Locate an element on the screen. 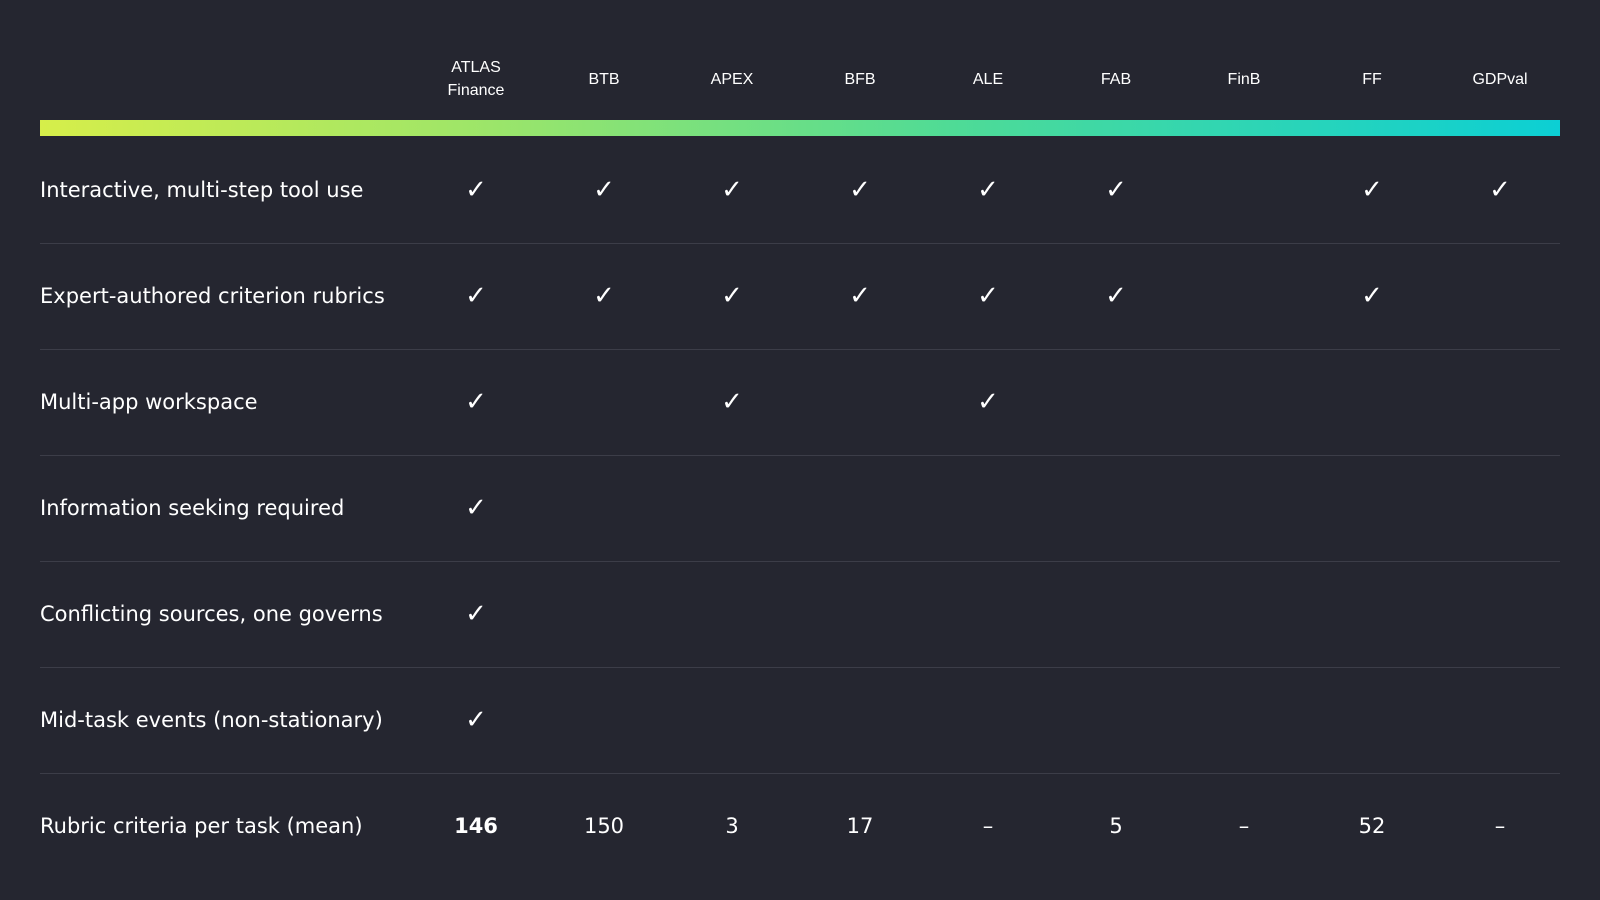 This screenshot has height=900, width=1600. table-cell: 5 is located at coordinates (1116, 826).